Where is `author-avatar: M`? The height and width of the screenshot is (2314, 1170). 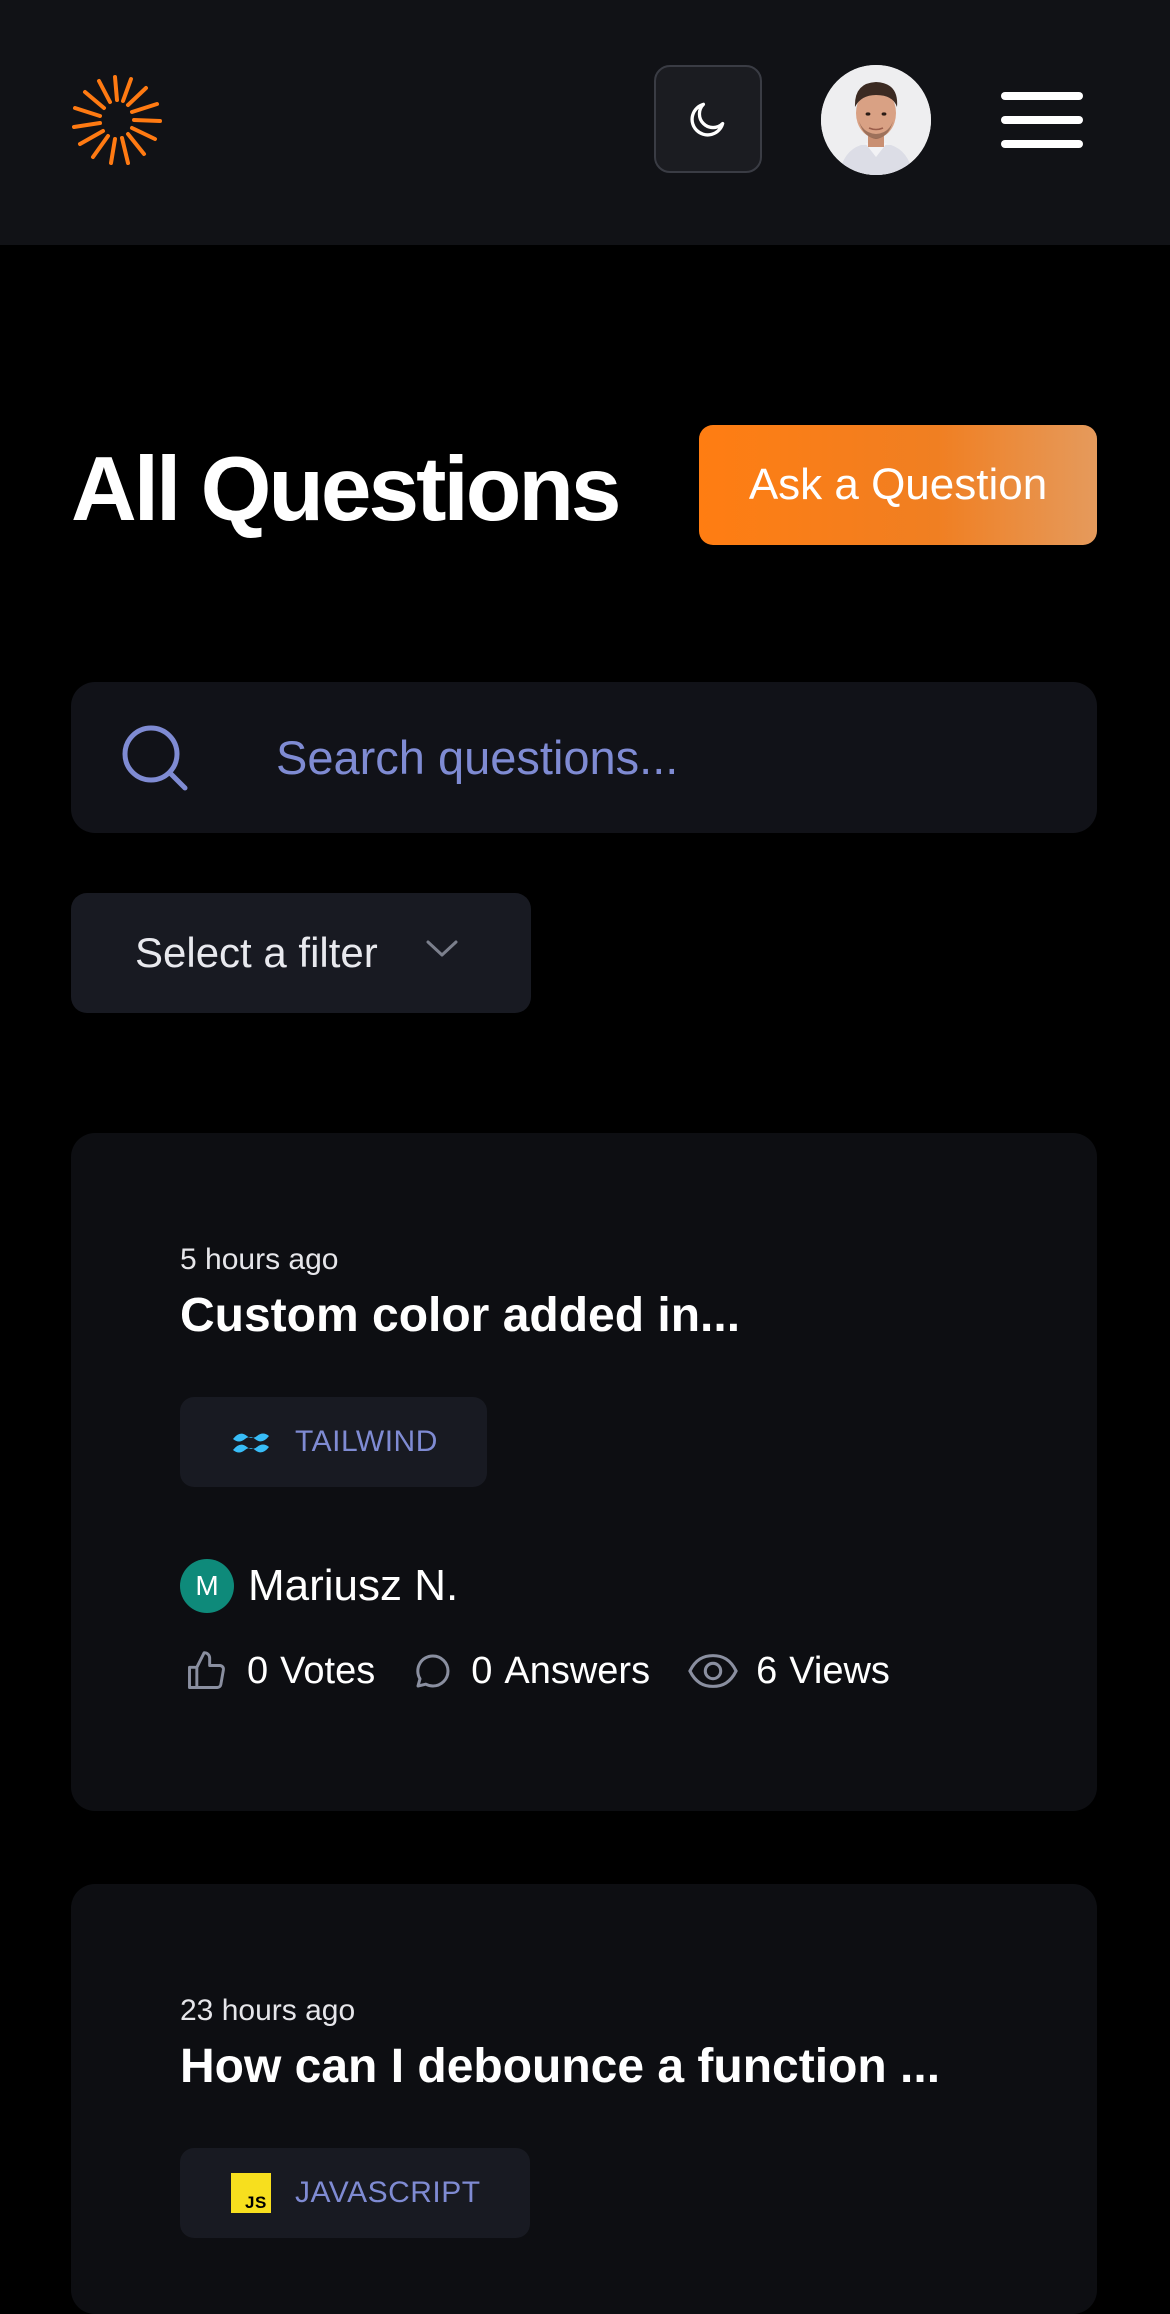
author-avatar: M is located at coordinates (207, 1586).